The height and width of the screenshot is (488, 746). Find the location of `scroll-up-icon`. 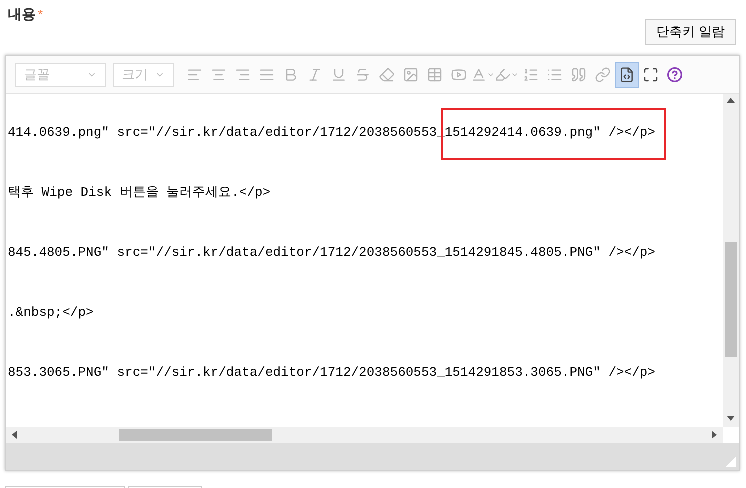

scroll-up-icon is located at coordinates (731, 100).